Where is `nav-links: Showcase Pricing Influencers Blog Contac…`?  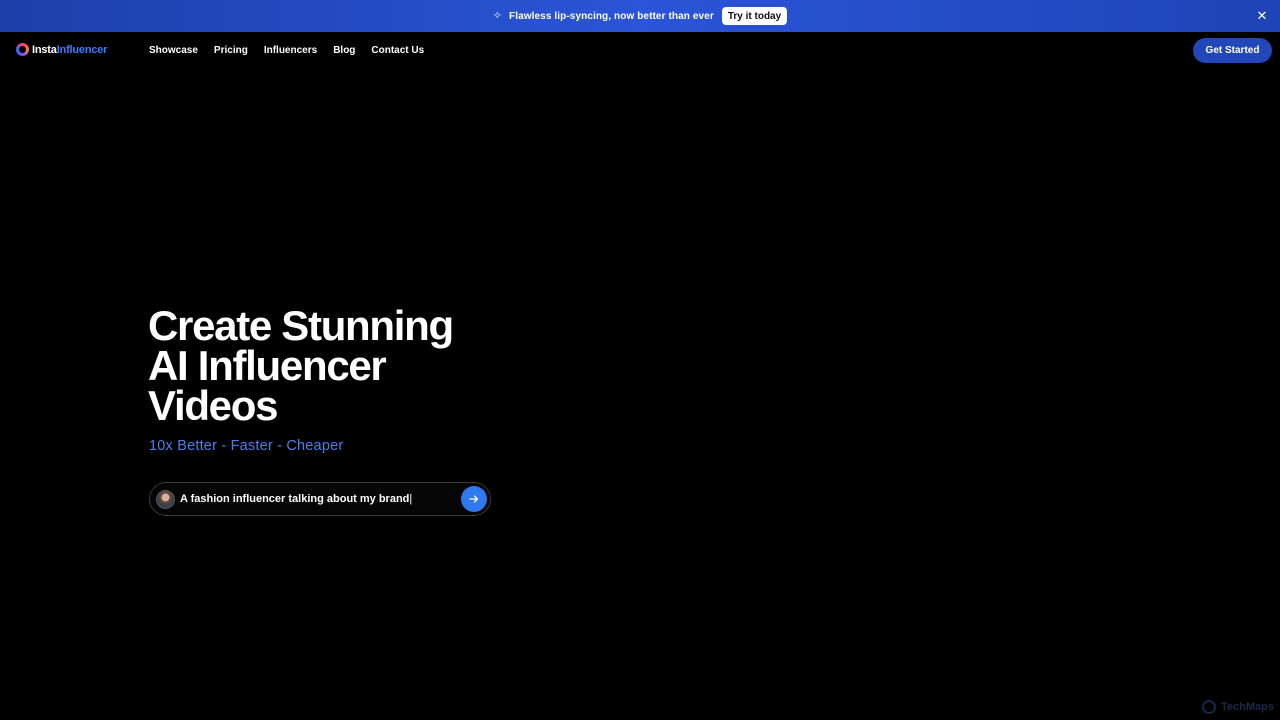 nav-links: Showcase Pricing Influencers Blog Contac… is located at coordinates (294, 50).